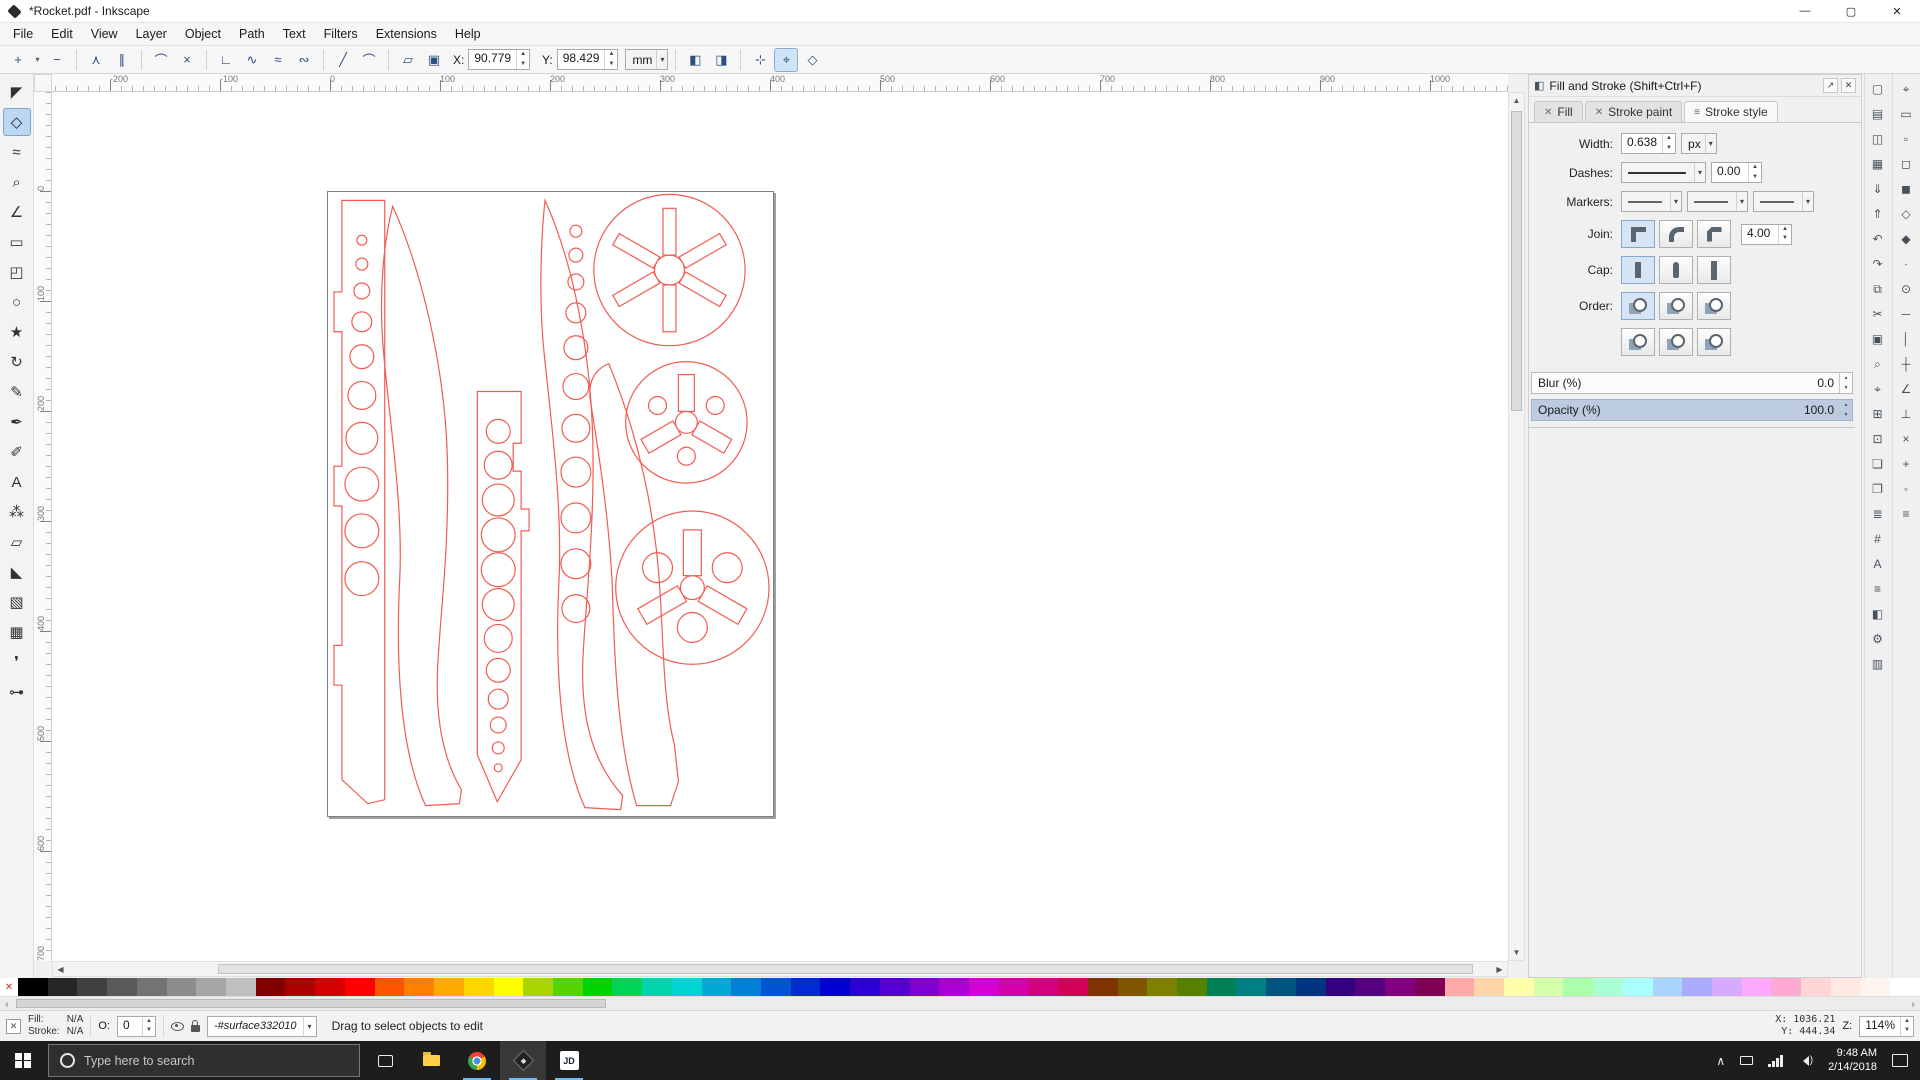 The image size is (1920, 1080). Describe the element at coordinates (1737, 172) in the screenshot. I see `dash-offset-spinbox: 0.00 ▲ ▼` at that location.